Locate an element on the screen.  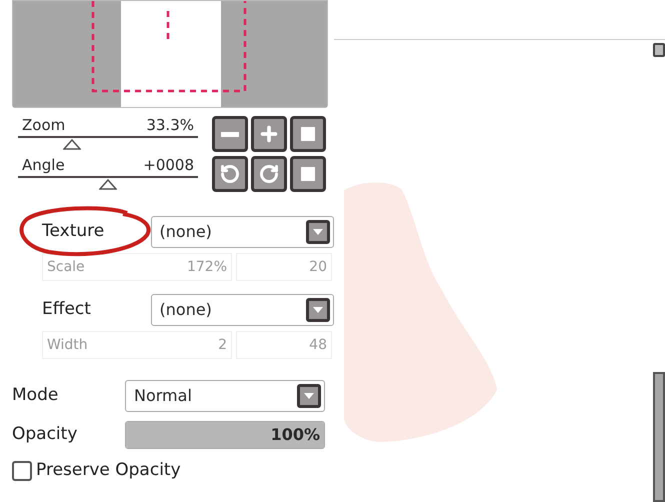
scroll-button is located at coordinates (659, 50).